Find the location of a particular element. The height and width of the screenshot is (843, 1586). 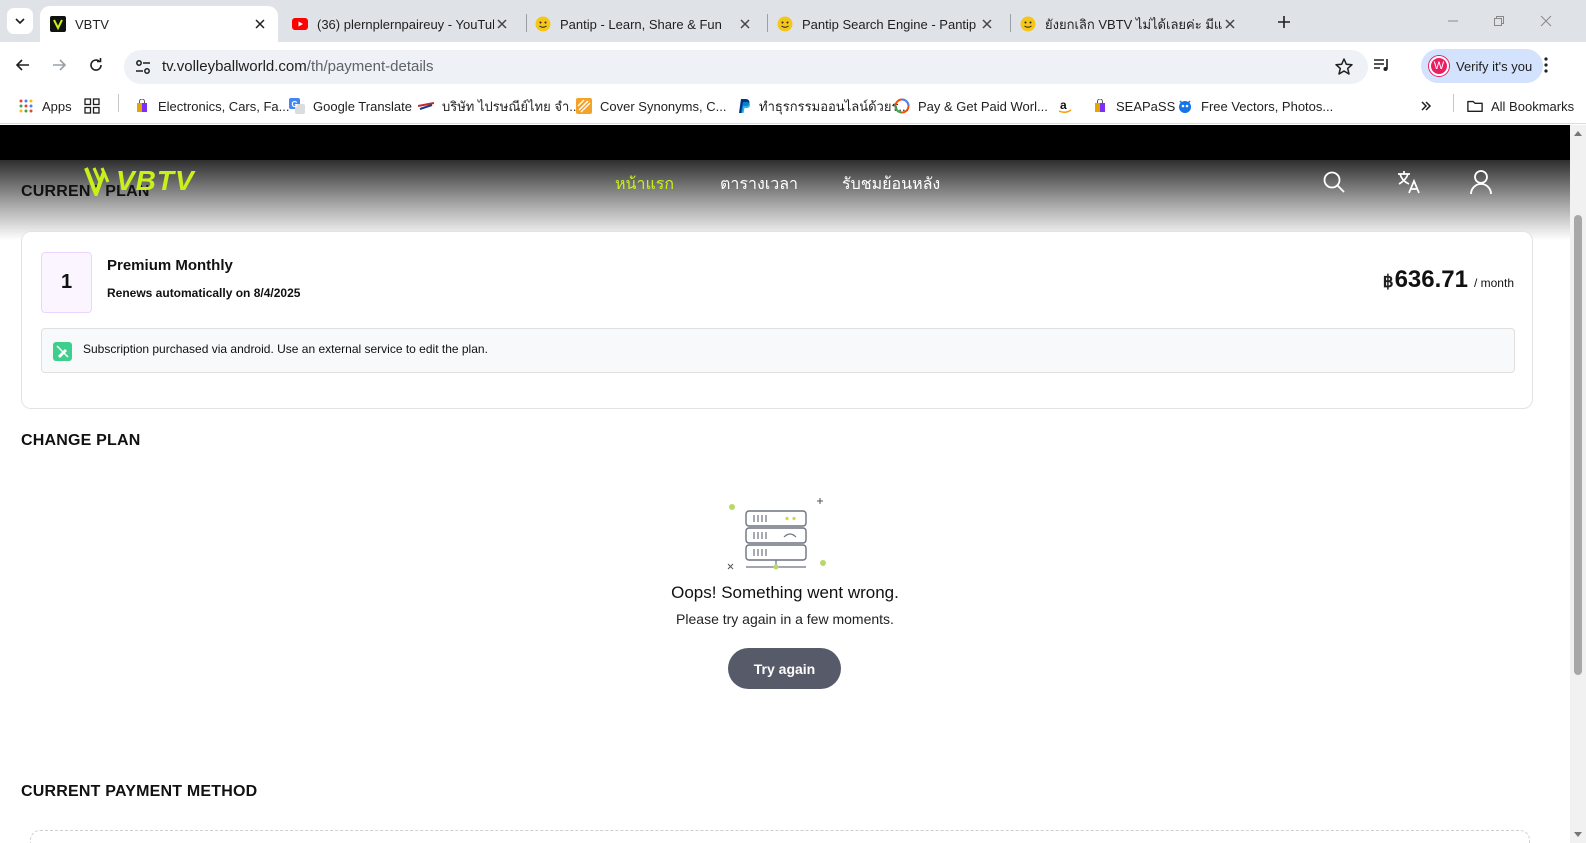

close-window-button is located at coordinates (1546, 21).